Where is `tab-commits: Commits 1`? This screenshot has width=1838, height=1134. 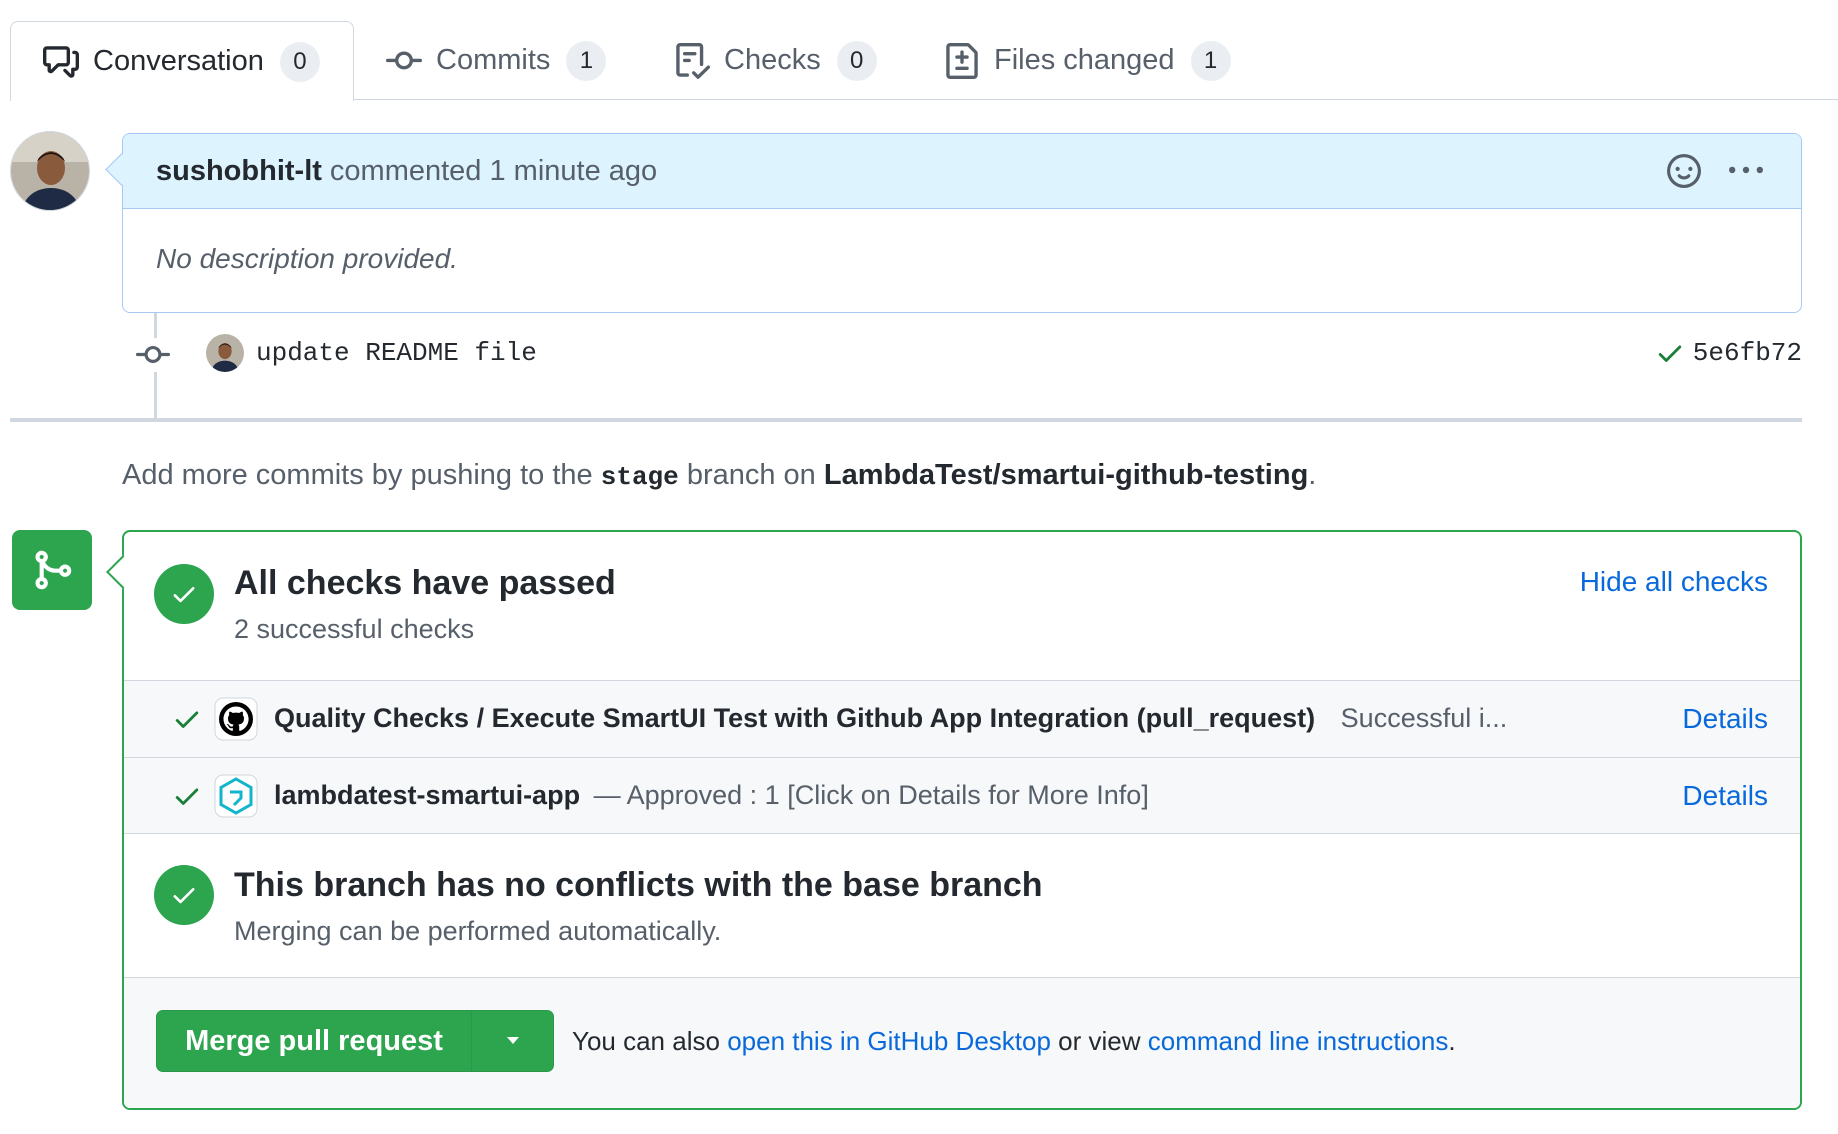 tab-commits: Commits 1 is located at coordinates (496, 60).